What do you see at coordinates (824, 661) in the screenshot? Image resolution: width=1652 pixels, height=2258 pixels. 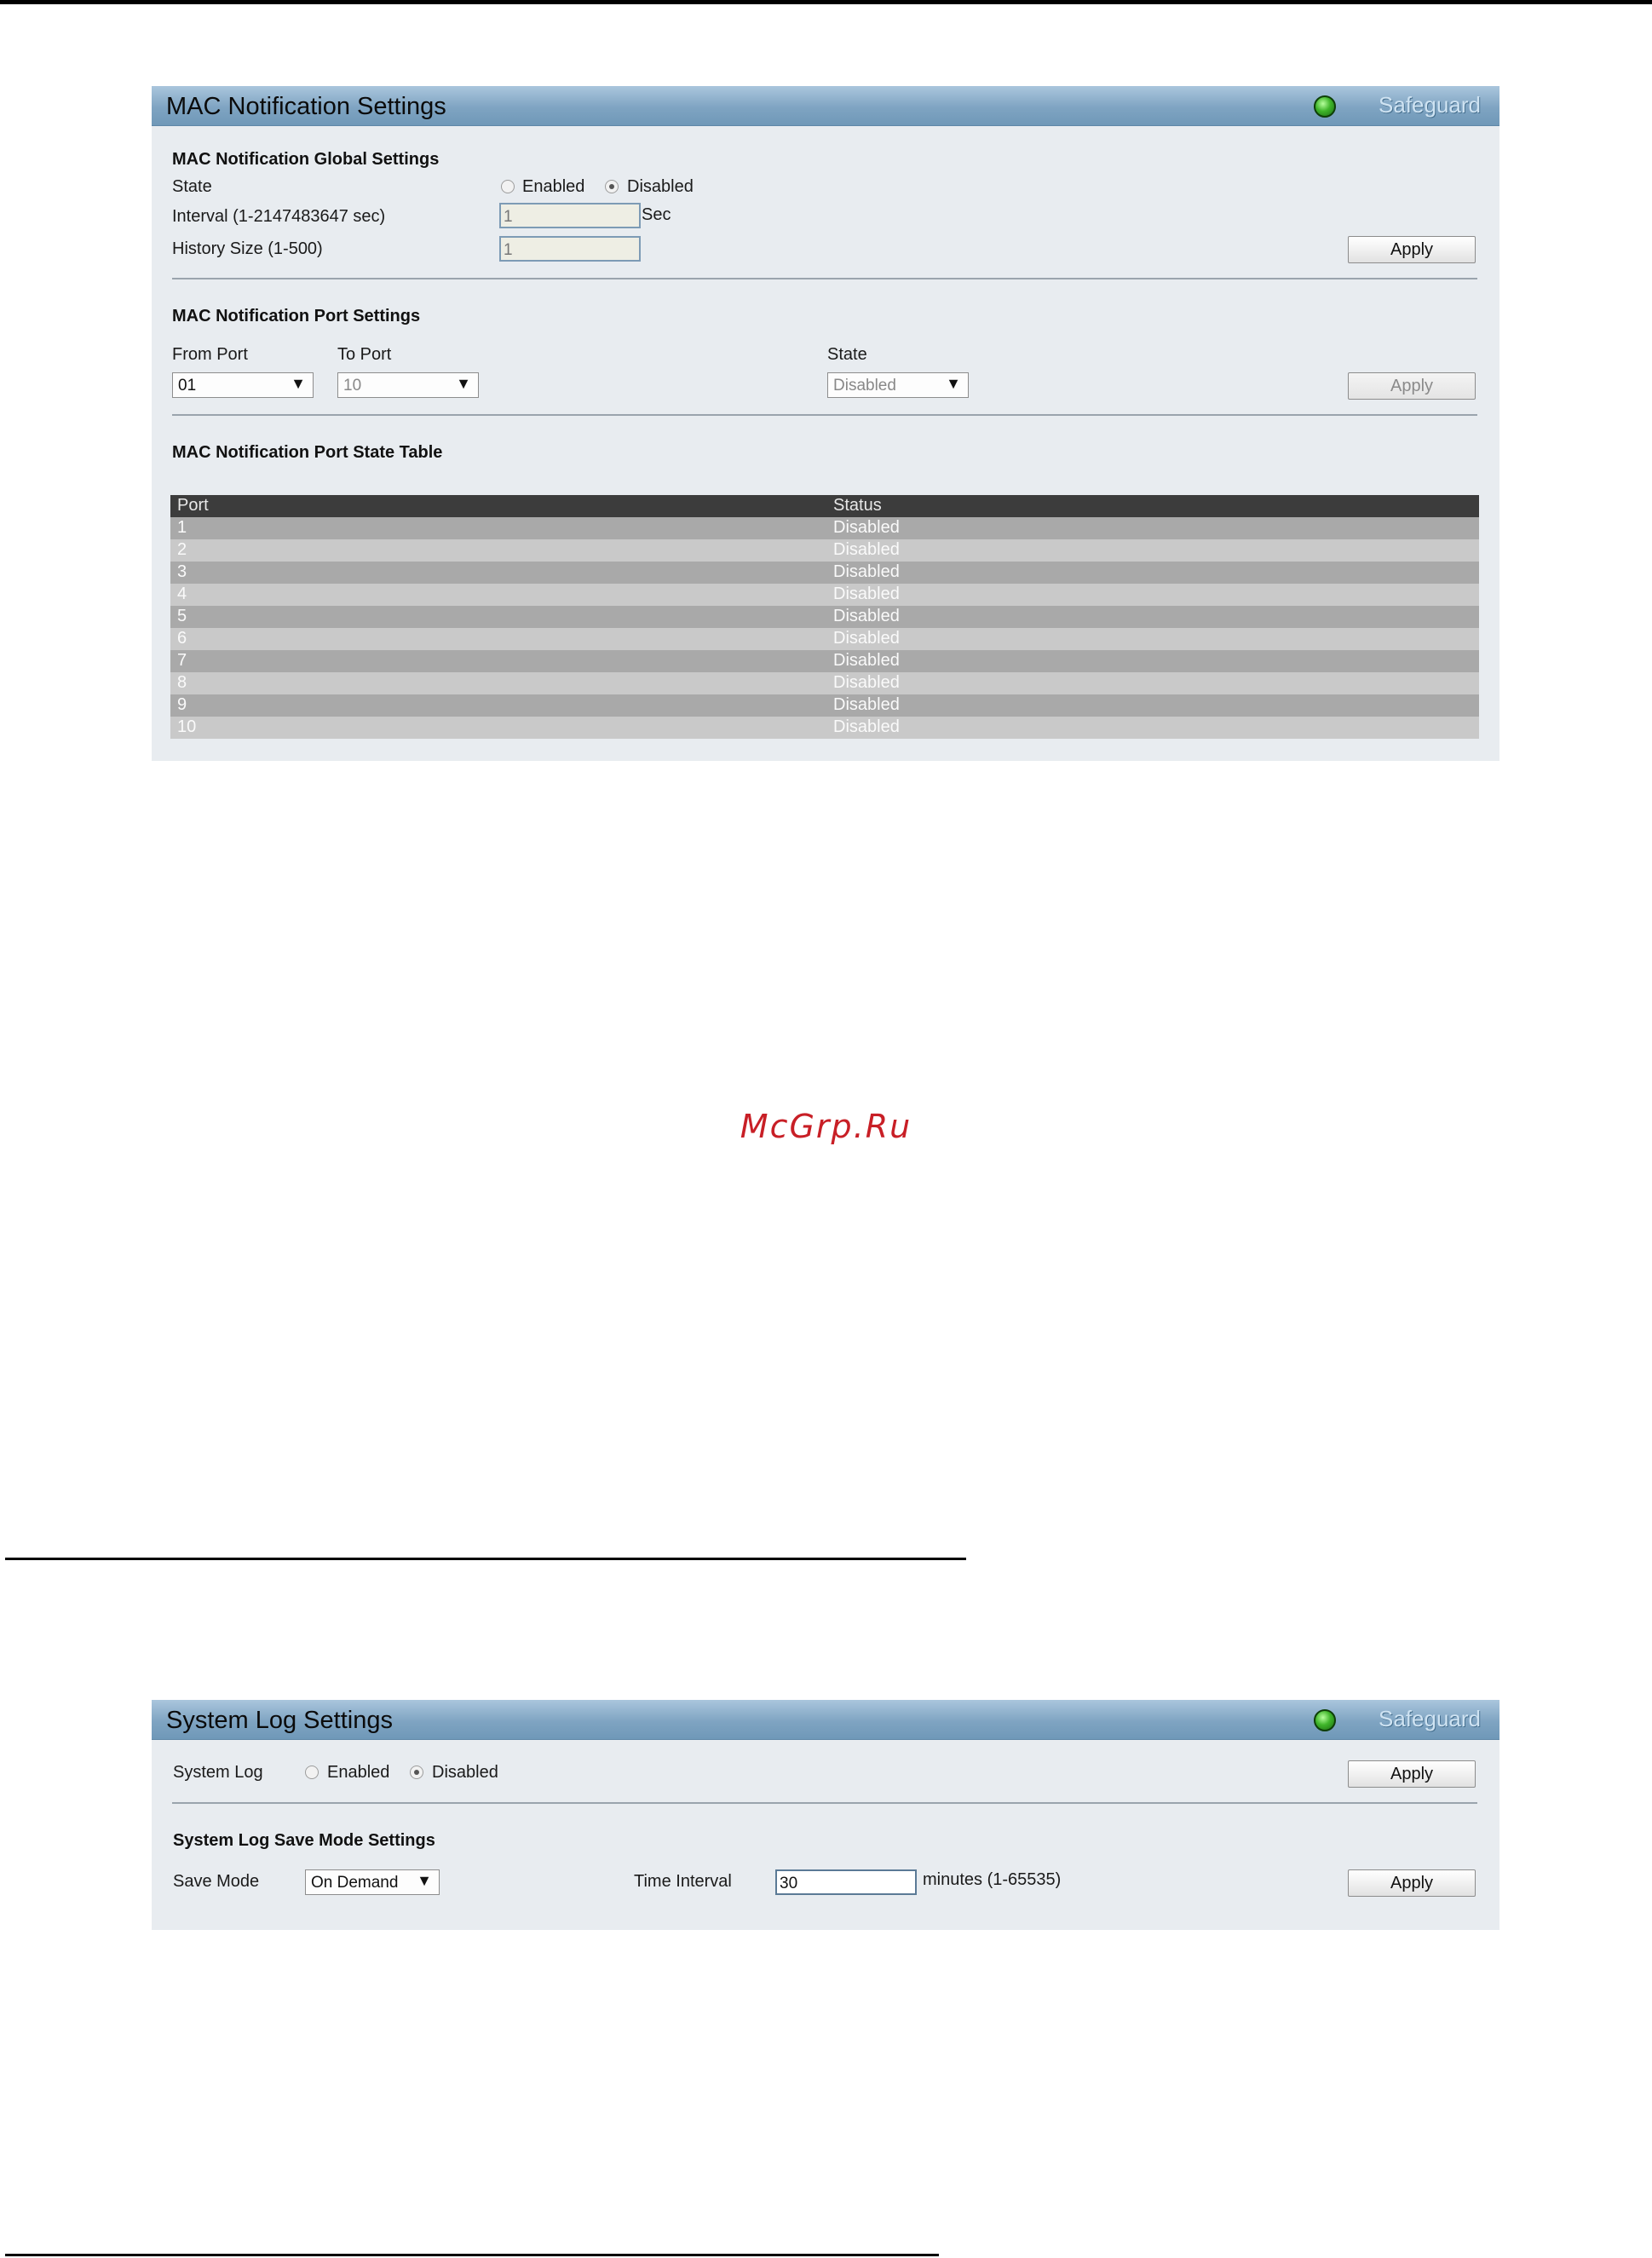 I see `table-row: 7 Disabled` at bounding box center [824, 661].